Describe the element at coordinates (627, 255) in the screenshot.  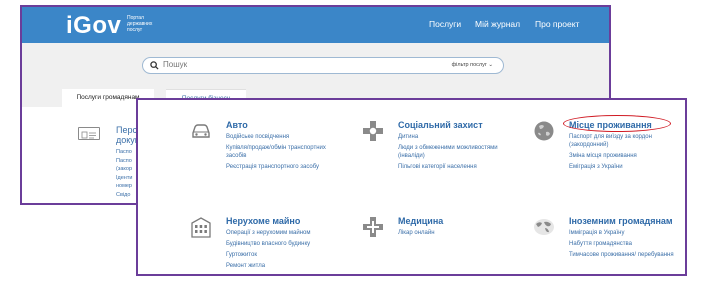
I see `category-link: Тимчасове проживання/ перебування` at that location.